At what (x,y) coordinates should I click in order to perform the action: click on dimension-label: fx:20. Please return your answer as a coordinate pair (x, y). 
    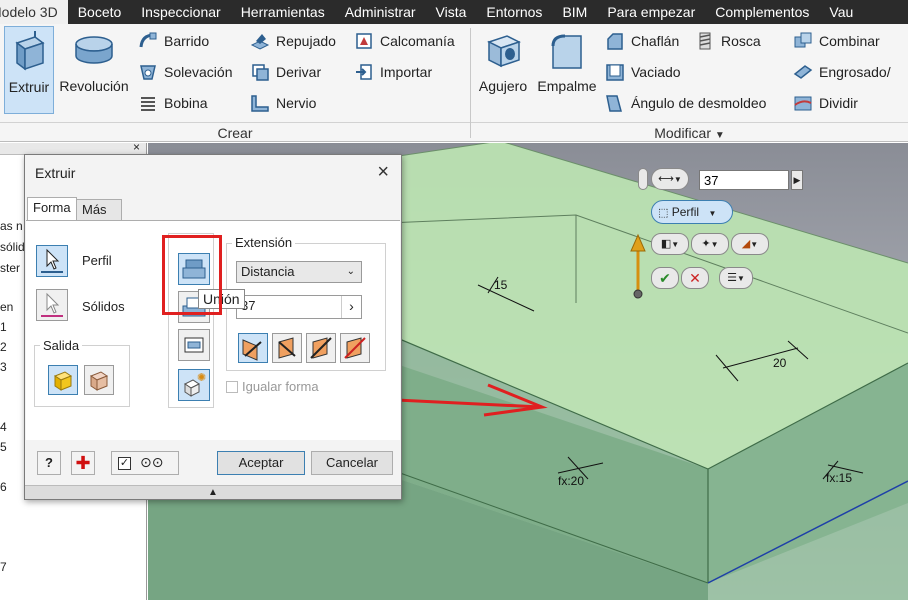
    Looking at the image, I should click on (571, 481).